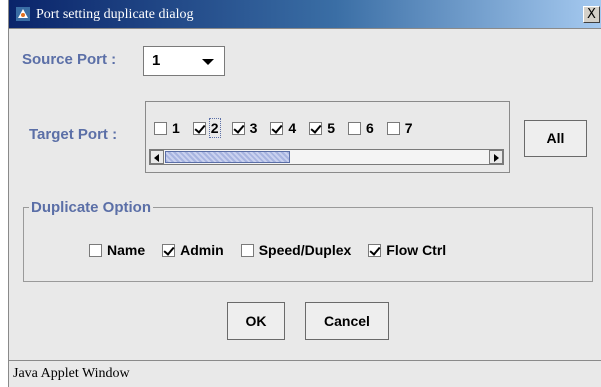  I want to click on status-text: Java Applet Window, so click(71, 373).